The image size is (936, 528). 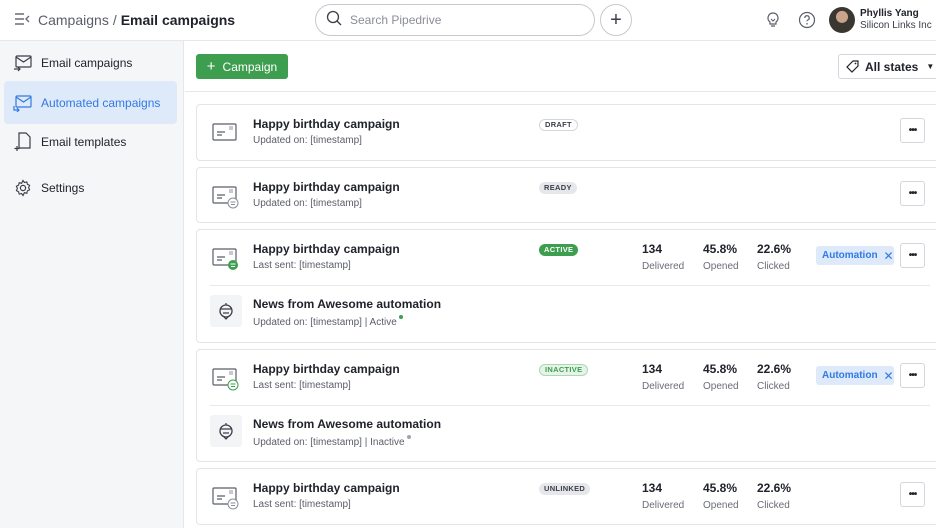 What do you see at coordinates (465, 20) in the screenshot?
I see `search-input` at bounding box center [465, 20].